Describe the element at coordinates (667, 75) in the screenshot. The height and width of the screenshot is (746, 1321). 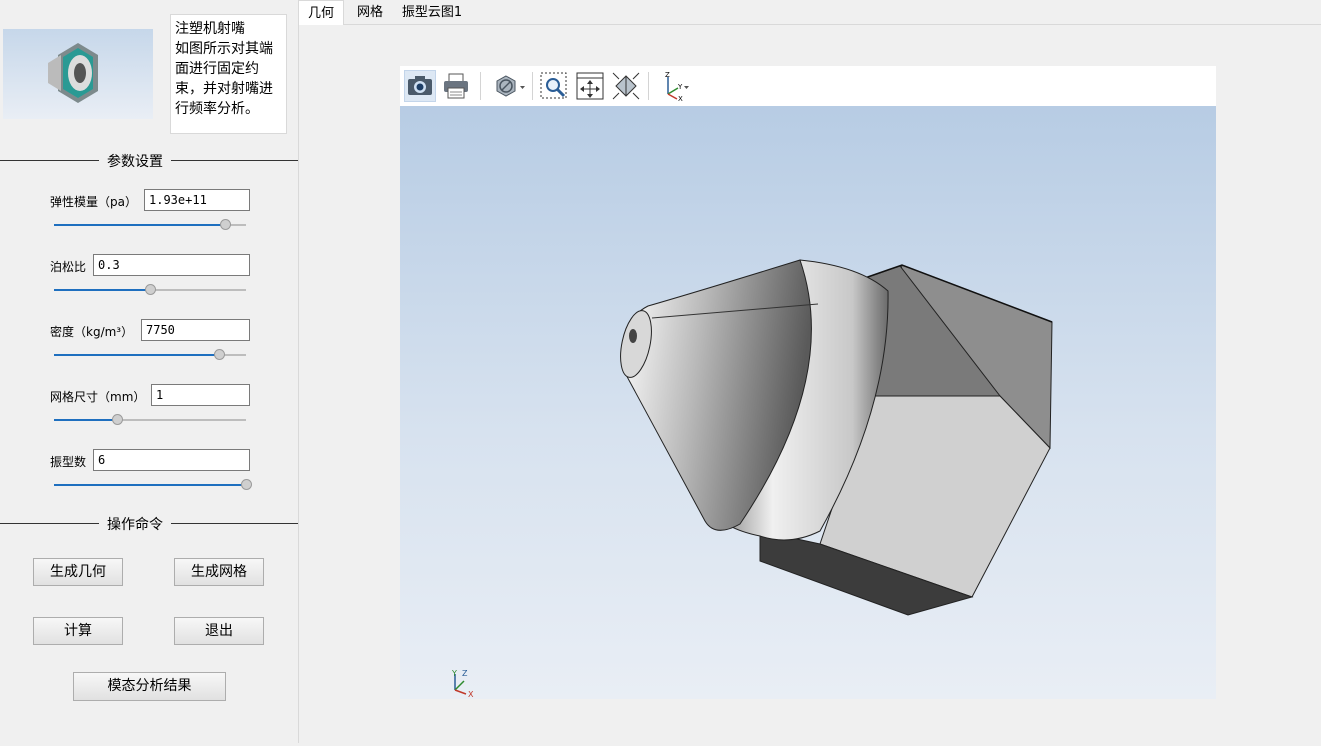
I see `svg-text: Z` at that location.